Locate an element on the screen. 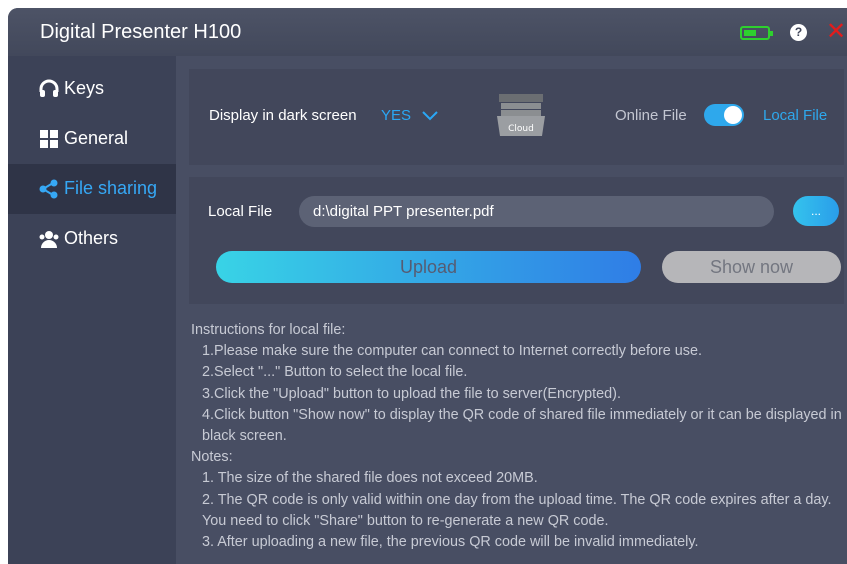 The height and width of the screenshot is (564, 847). close-icon: ✕ is located at coordinates (836, 32).